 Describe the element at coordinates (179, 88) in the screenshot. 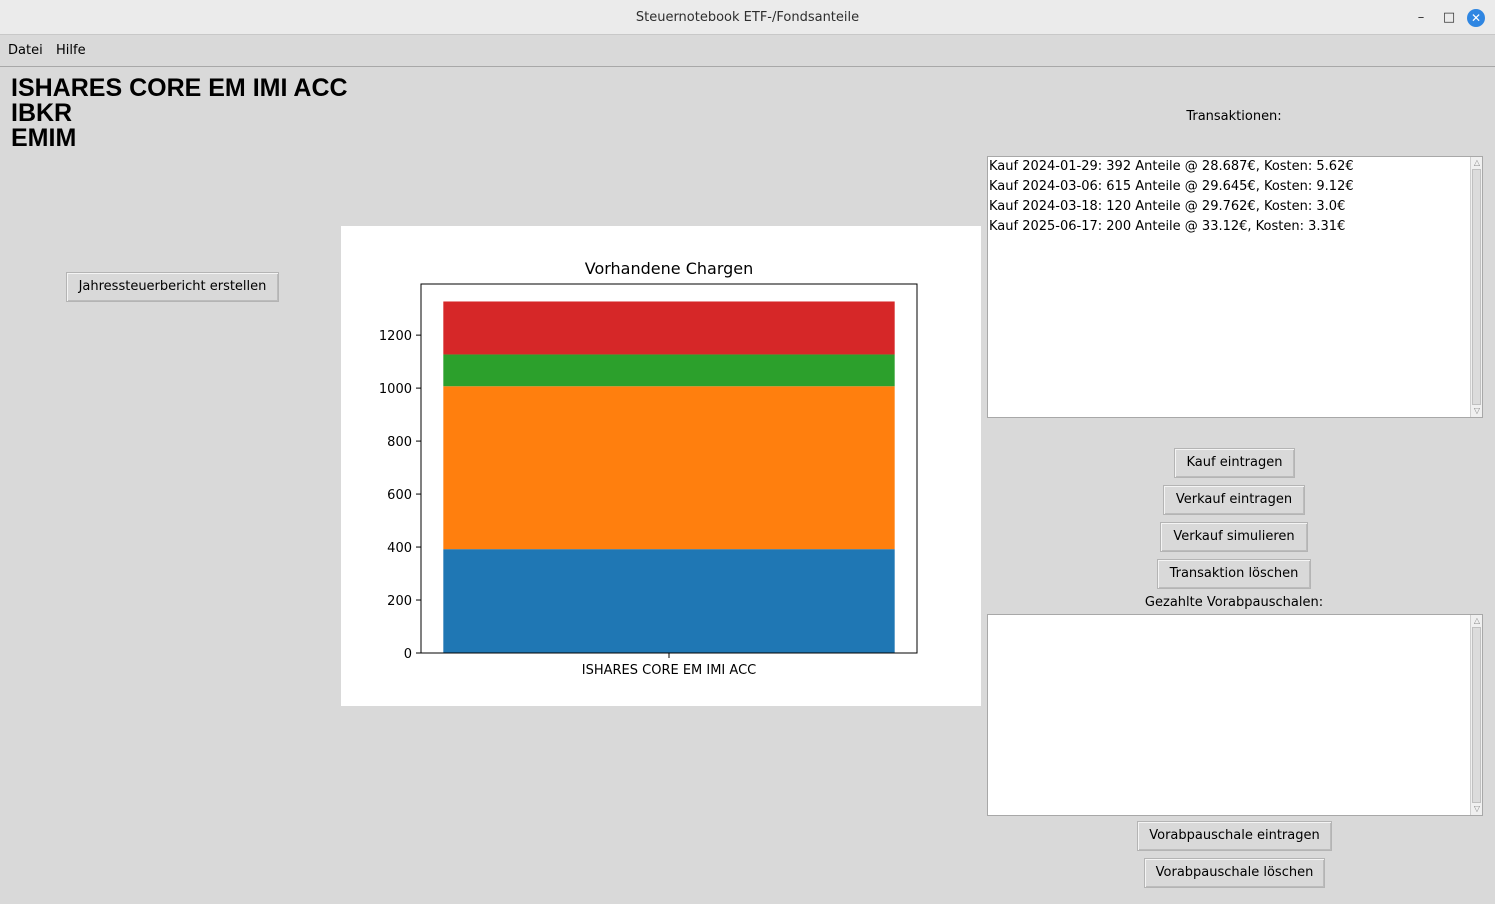

I see `fund-name: ISHARES CORE EM IMI ACC` at that location.